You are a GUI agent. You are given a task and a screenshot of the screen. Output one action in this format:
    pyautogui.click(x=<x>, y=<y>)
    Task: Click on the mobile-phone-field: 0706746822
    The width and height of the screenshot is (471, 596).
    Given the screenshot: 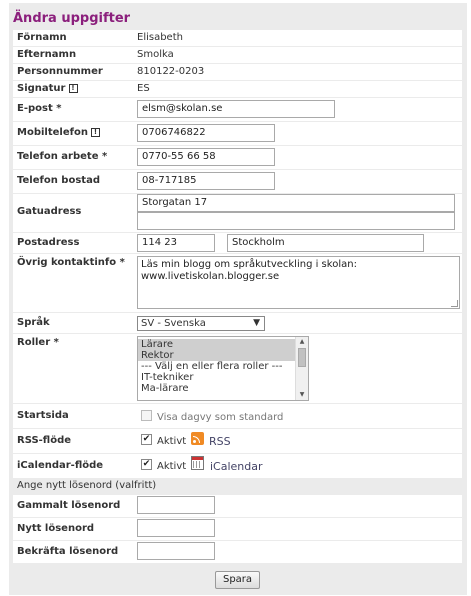 What is the action you would take?
    pyautogui.click(x=206, y=133)
    